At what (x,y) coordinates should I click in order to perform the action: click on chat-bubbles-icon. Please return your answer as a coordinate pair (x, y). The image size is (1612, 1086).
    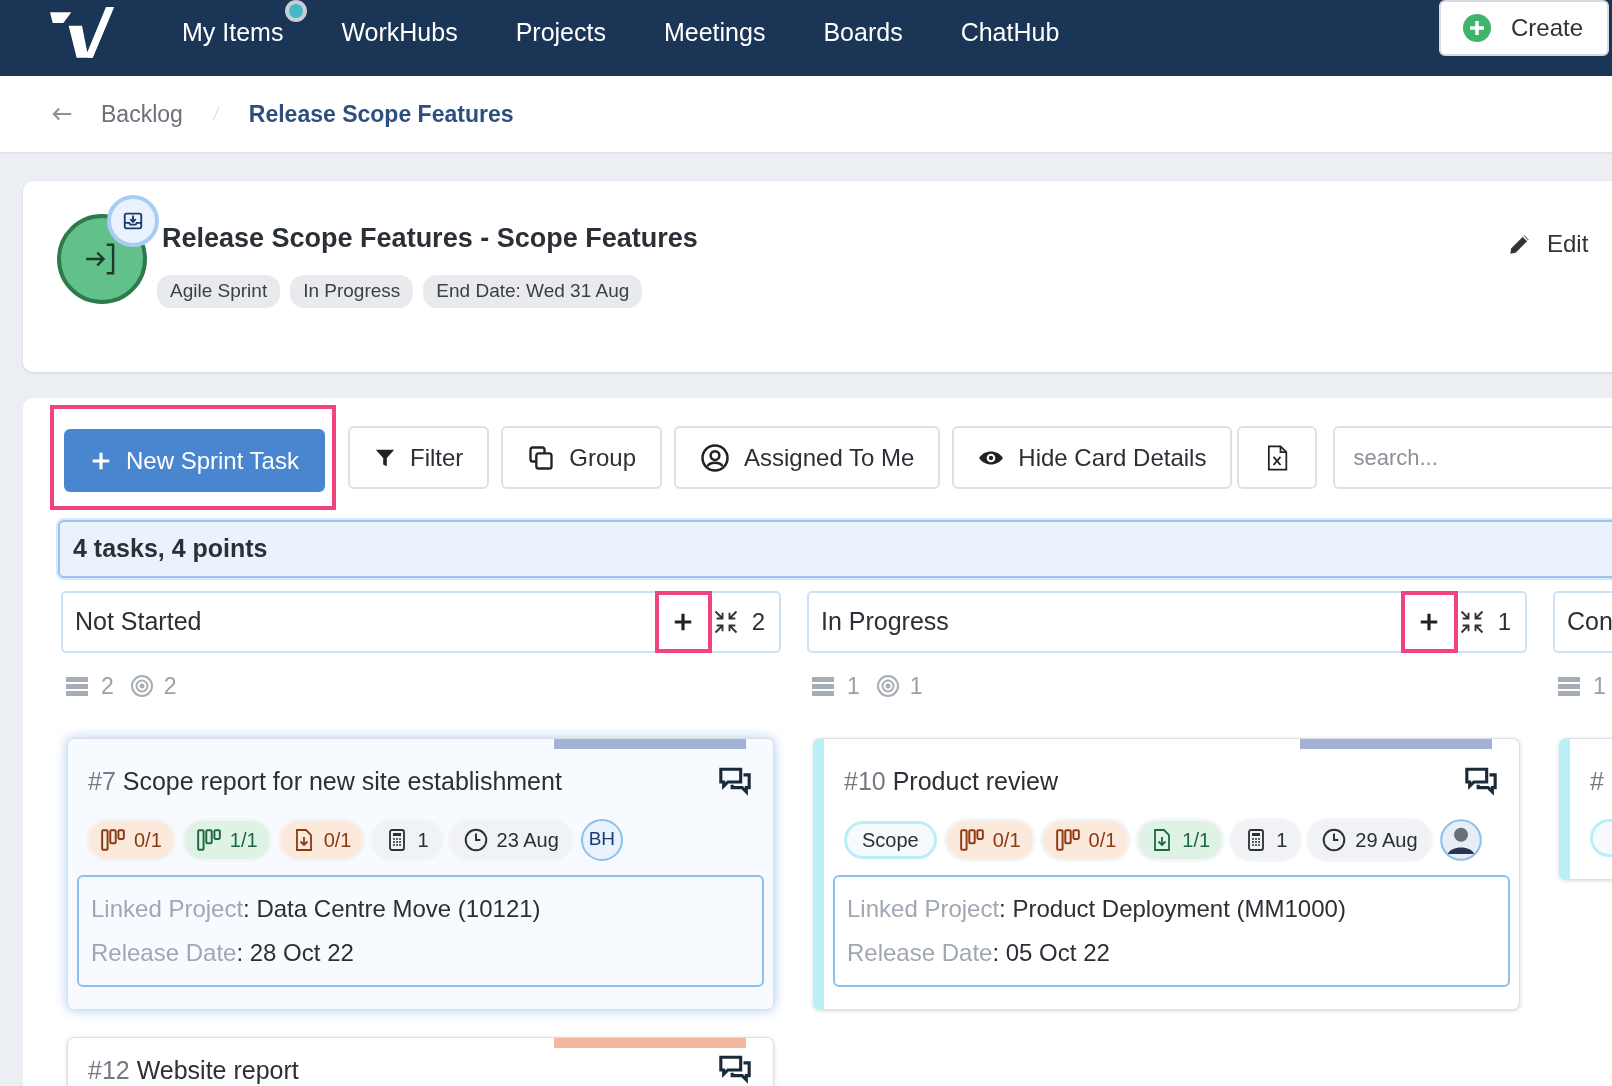
    Looking at the image, I should click on (735, 1069).